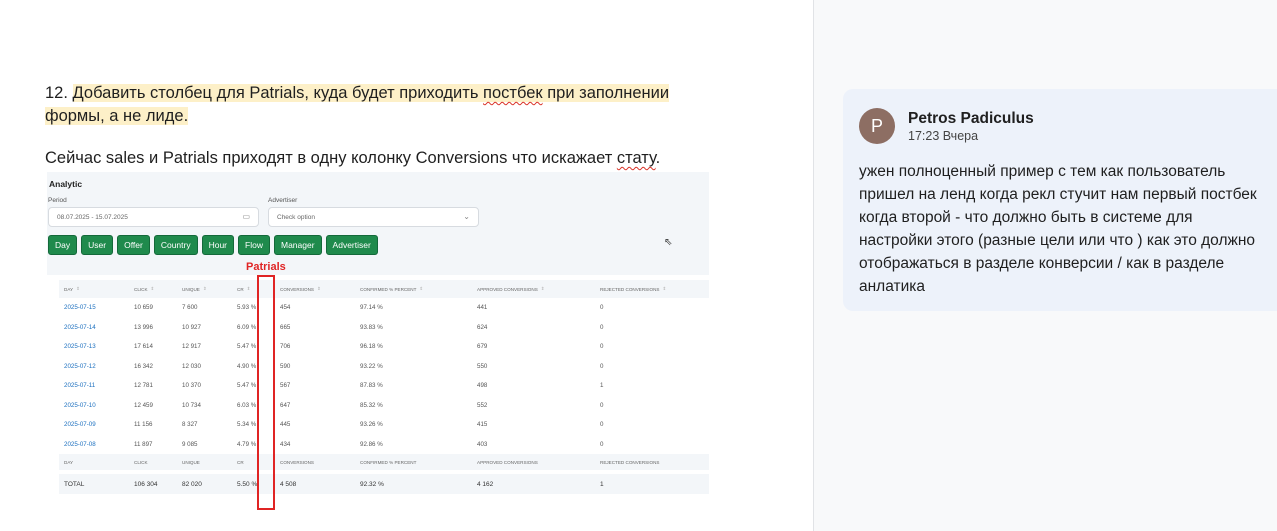  Describe the element at coordinates (63, 245) in the screenshot. I see `chip-day: Day` at that location.